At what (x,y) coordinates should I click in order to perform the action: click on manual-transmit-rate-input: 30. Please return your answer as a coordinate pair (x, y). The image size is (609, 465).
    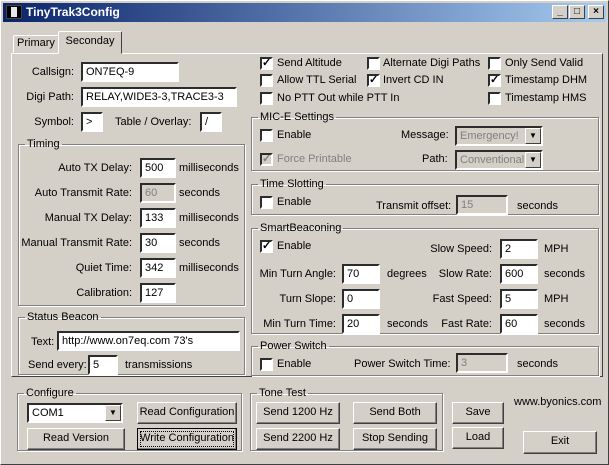
    Looking at the image, I should click on (158, 243).